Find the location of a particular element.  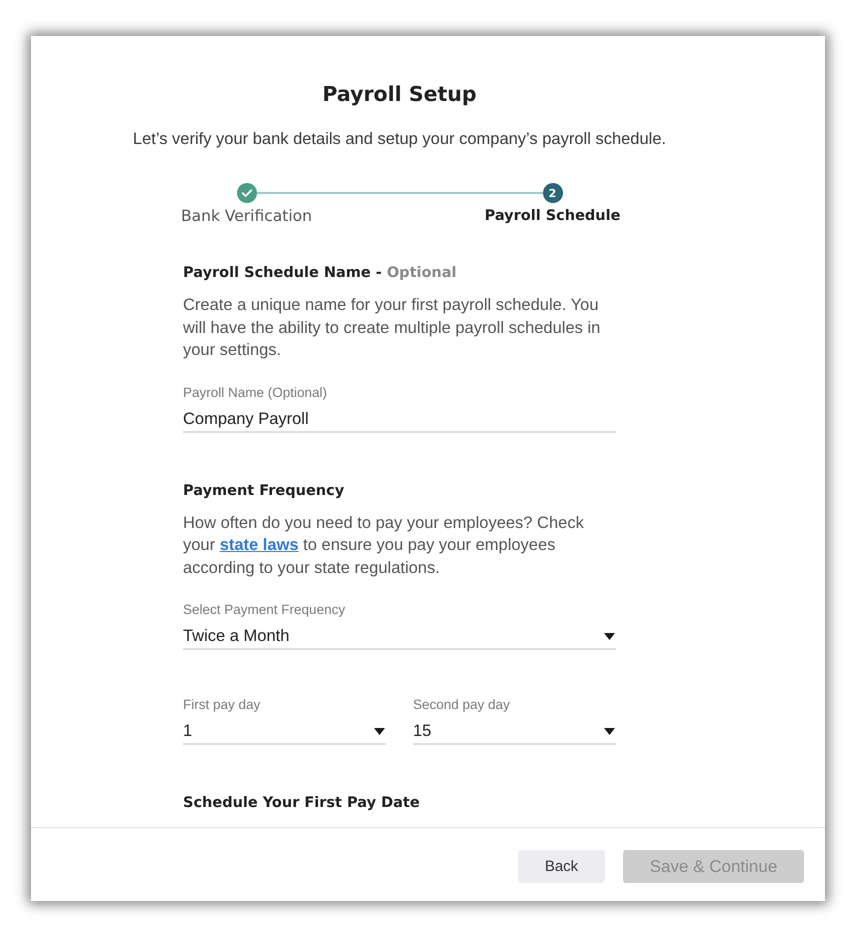

dropdown-field: 15 is located at coordinates (514, 732).